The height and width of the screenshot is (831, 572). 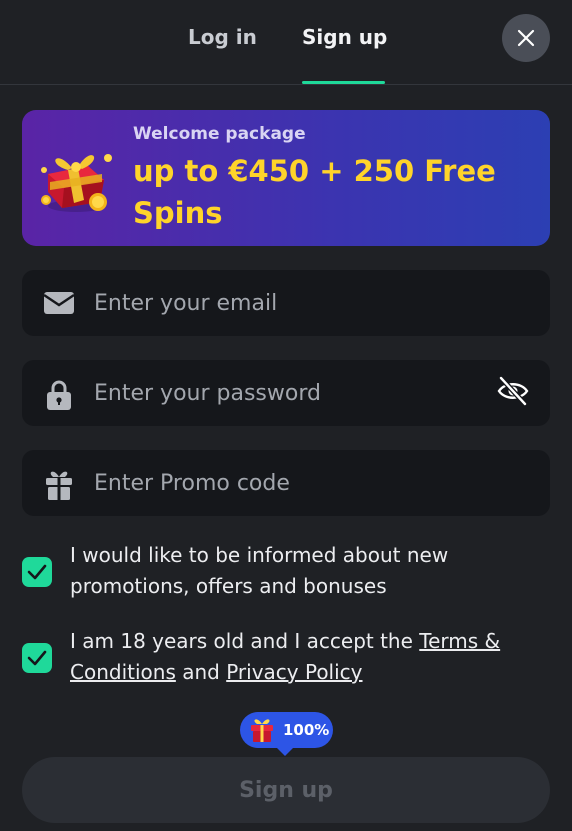 What do you see at coordinates (222, 37) in the screenshot?
I see `tab-login: Log in` at bounding box center [222, 37].